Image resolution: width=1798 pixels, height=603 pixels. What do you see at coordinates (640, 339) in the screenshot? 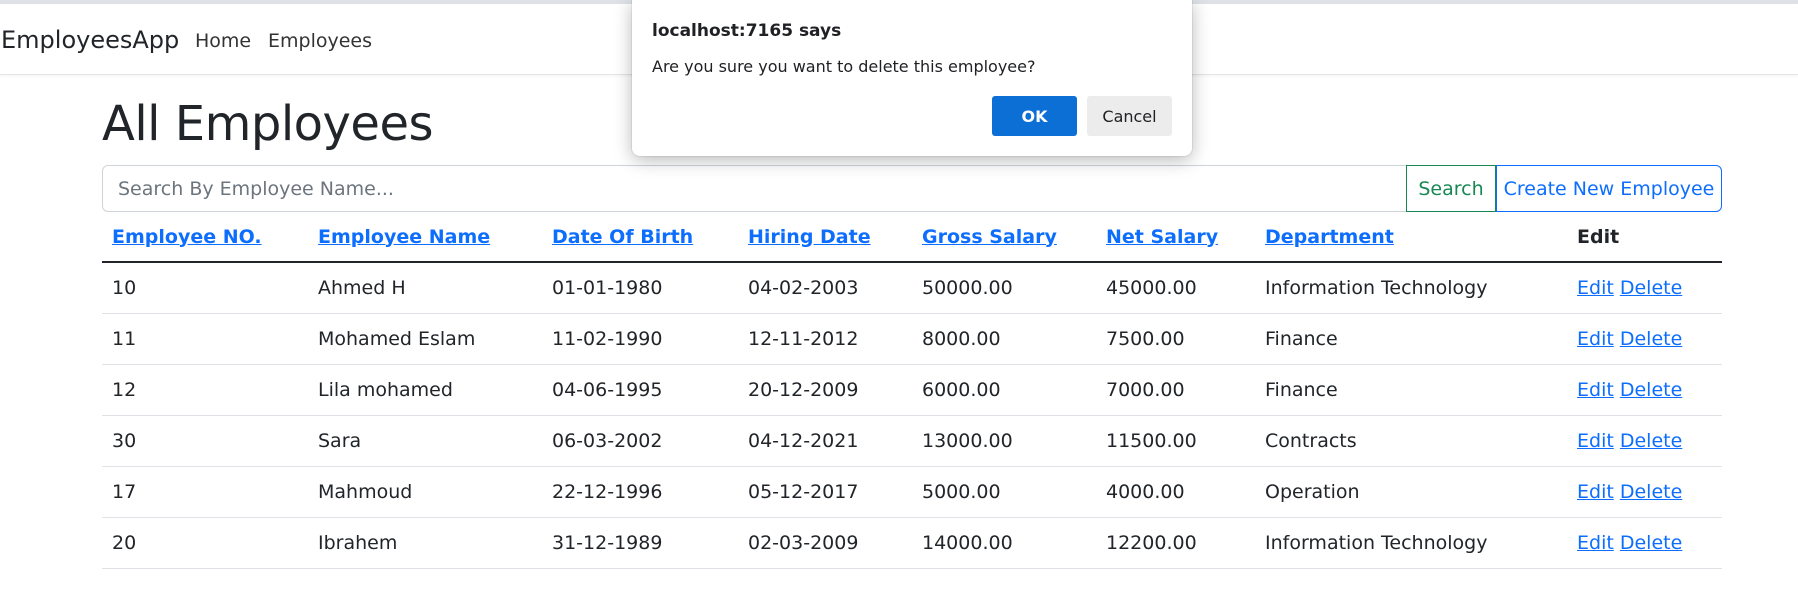
I see `cell-date-of-birth: 11-02-1990` at bounding box center [640, 339].